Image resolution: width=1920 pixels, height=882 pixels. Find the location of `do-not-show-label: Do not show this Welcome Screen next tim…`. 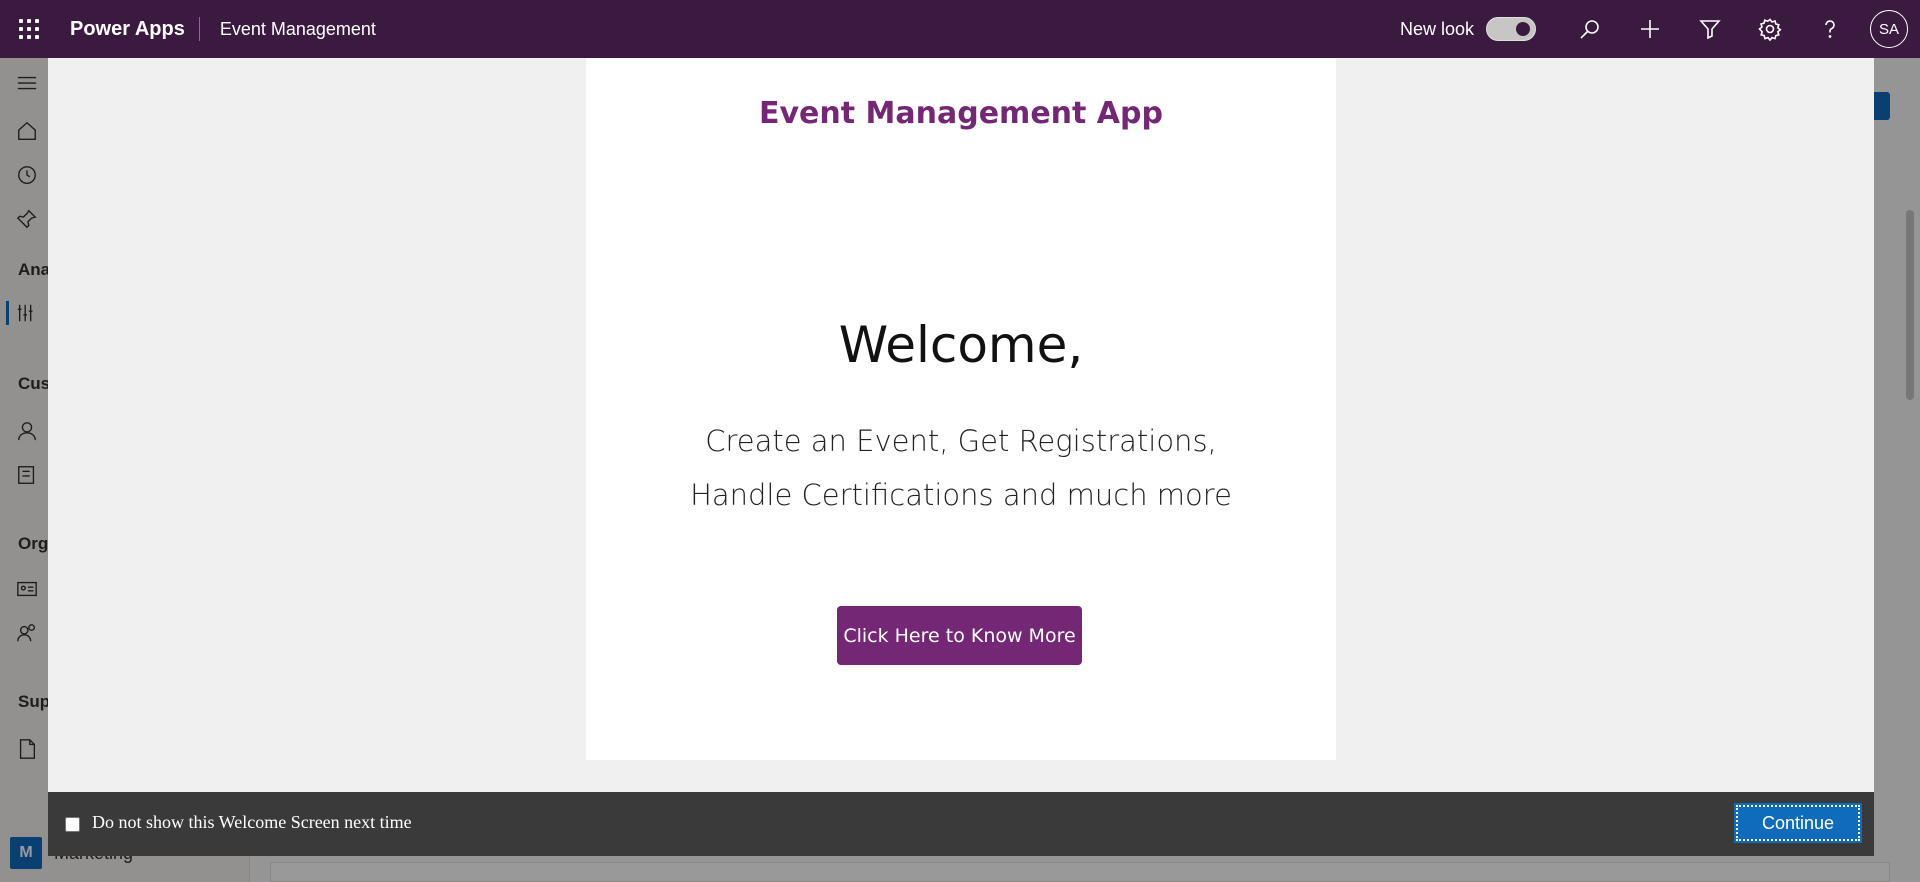

do-not-show-label: Do not show this Welcome Screen next tim… is located at coordinates (252, 822).